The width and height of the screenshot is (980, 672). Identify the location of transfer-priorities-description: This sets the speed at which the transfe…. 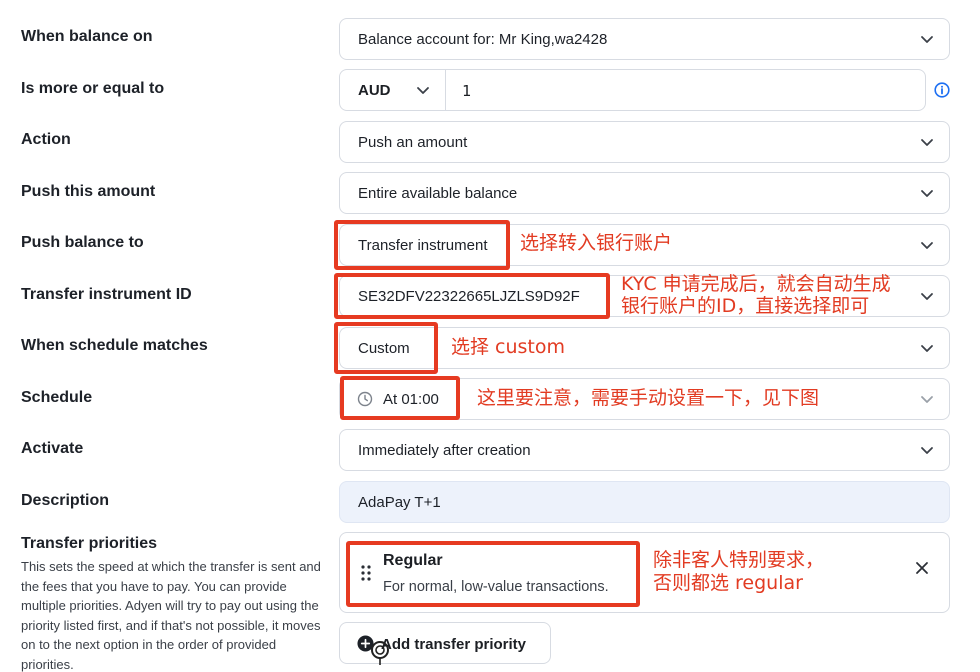
(171, 615).